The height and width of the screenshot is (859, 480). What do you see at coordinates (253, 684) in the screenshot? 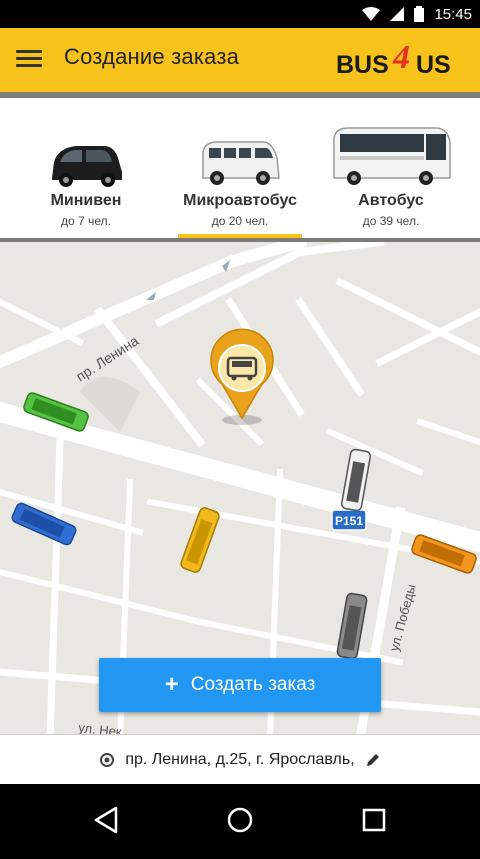
I see `create-order-label: Создать заказ` at bounding box center [253, 684].